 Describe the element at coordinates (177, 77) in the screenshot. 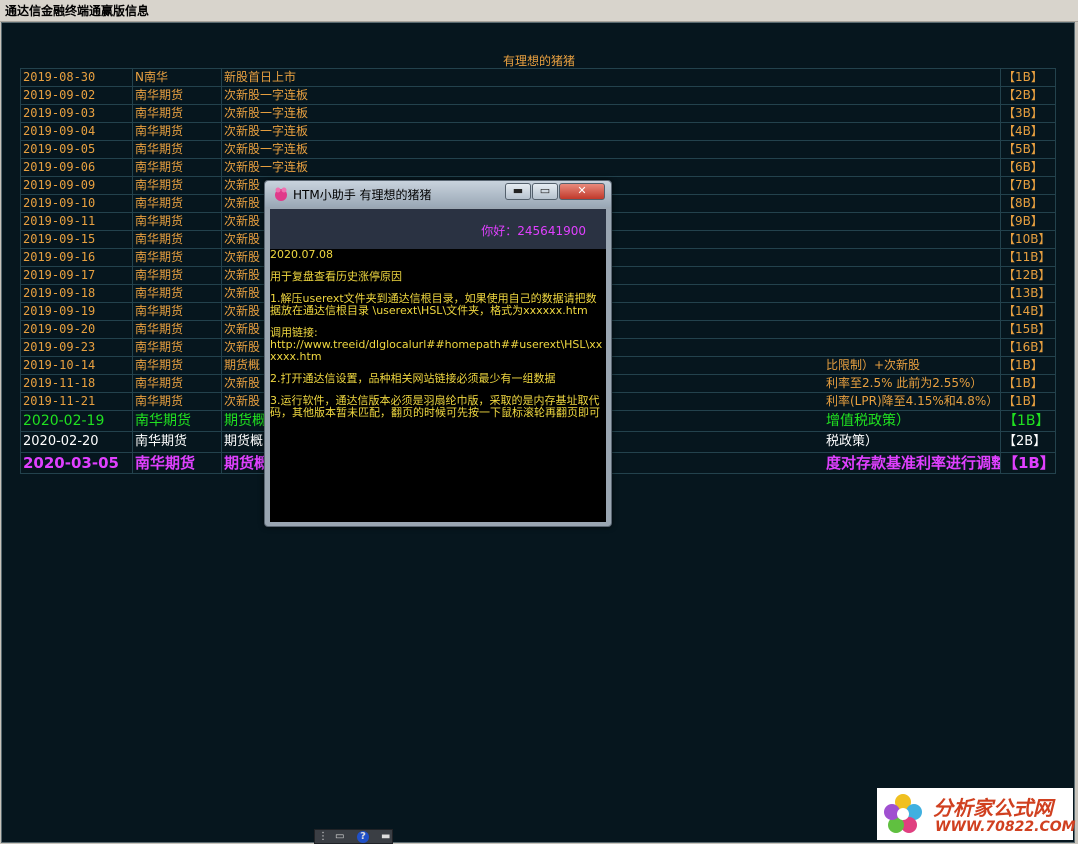

I see `row-name: N南华` at that location.